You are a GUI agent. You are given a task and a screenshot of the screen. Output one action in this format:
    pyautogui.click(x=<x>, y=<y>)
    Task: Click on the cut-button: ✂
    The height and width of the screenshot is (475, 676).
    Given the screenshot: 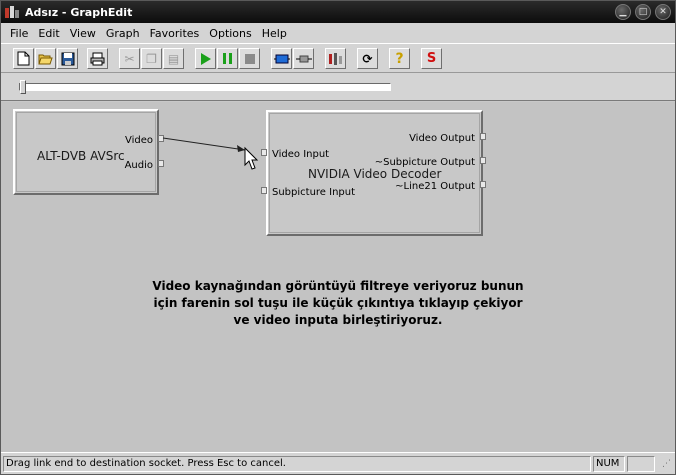 What is the action you would take?
    pyautogui.click(x=129, y=58)
    